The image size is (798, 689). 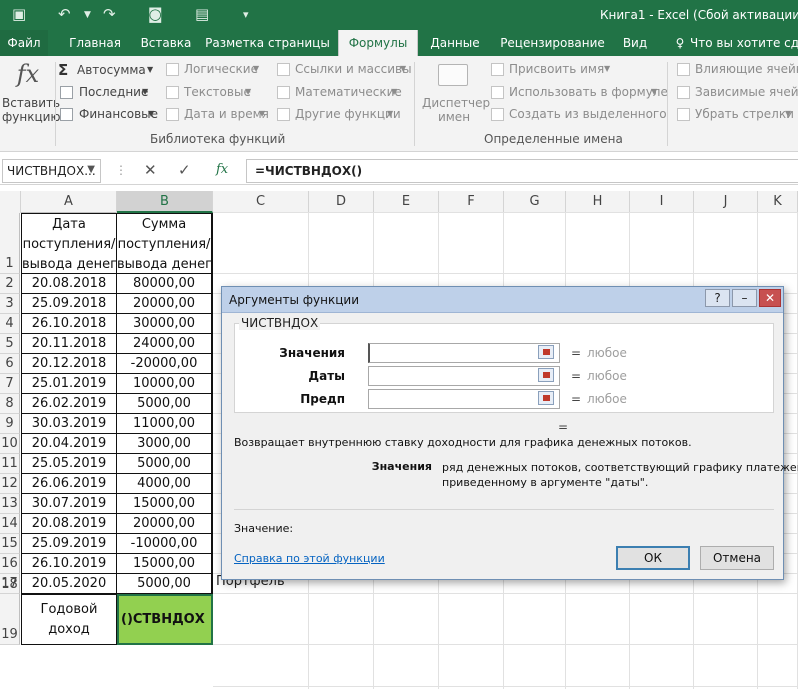 What do you see at coordinates (165, 619) in the screenshot?
I see `cell-amount: СТВНДОХ()` at bounding box center [165, 619].